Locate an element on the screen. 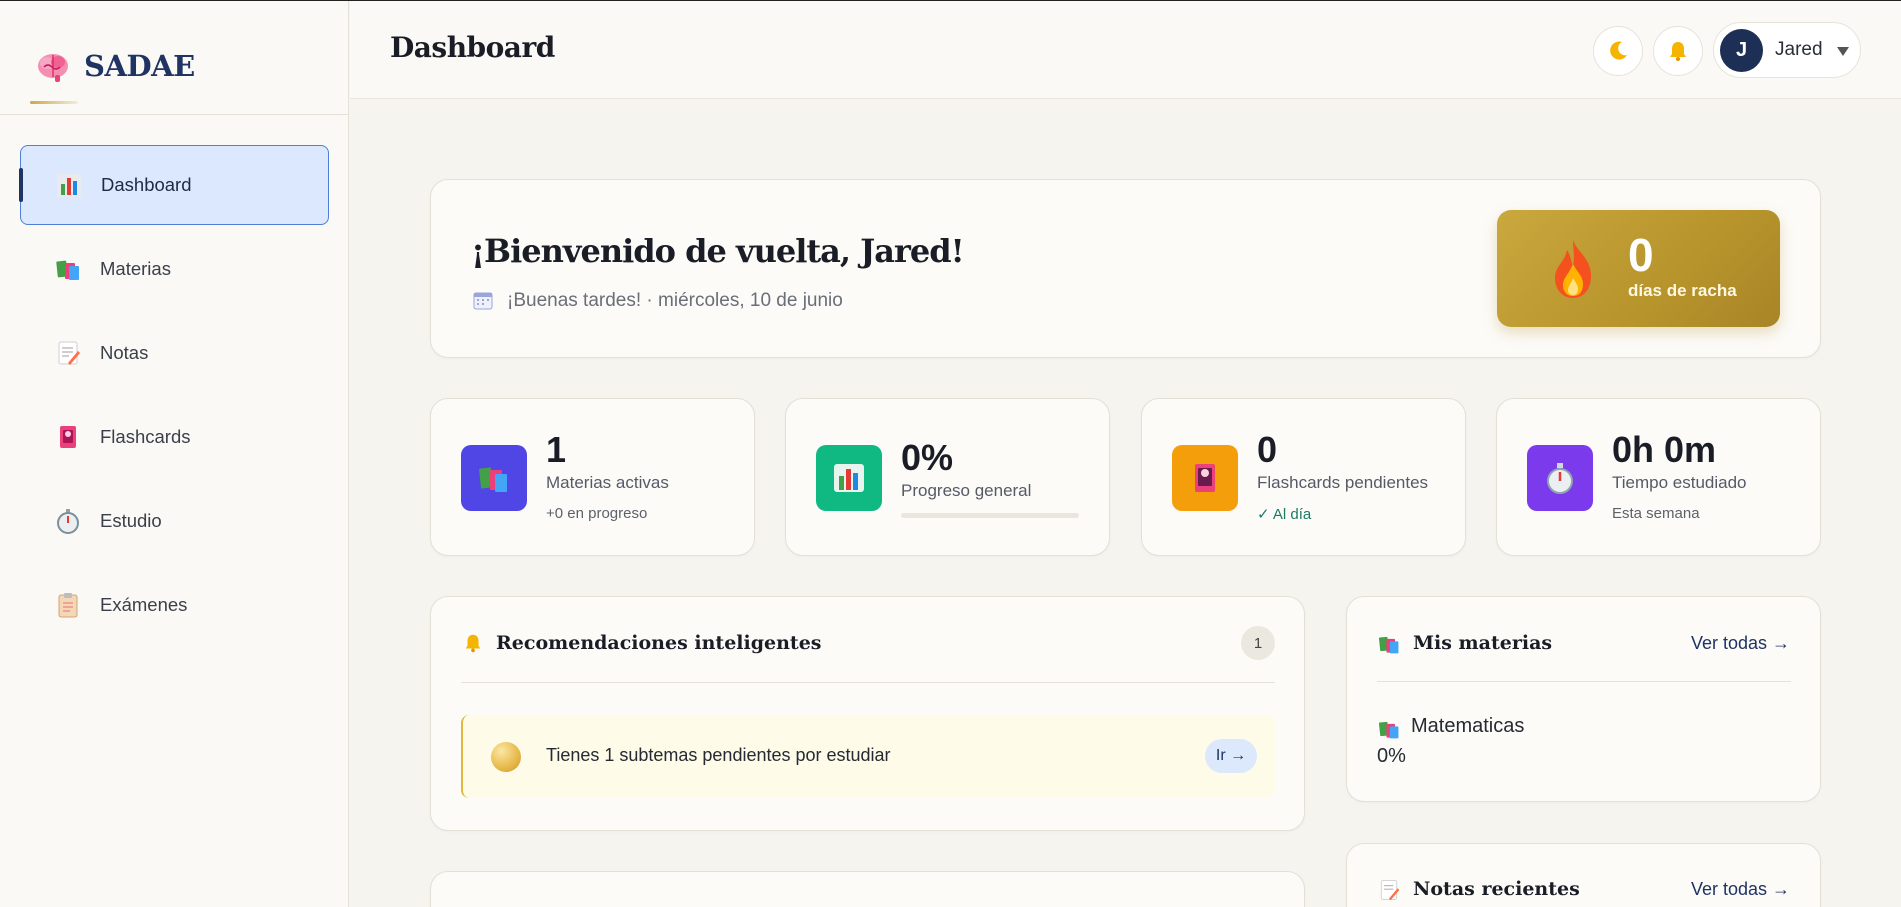 This screenshot has height=907, width=1901. theme-toggle-button is located at coordinates (1618, 51).